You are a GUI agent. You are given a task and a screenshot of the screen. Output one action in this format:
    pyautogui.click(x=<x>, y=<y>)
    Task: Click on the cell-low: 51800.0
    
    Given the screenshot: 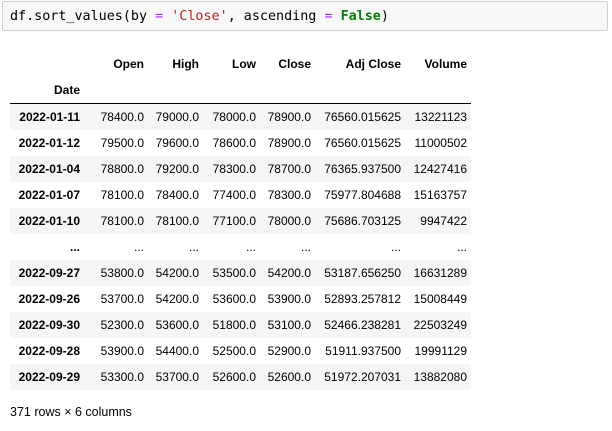 What is the action you would take?
    pyautogui.click(x=234, y=325)
    